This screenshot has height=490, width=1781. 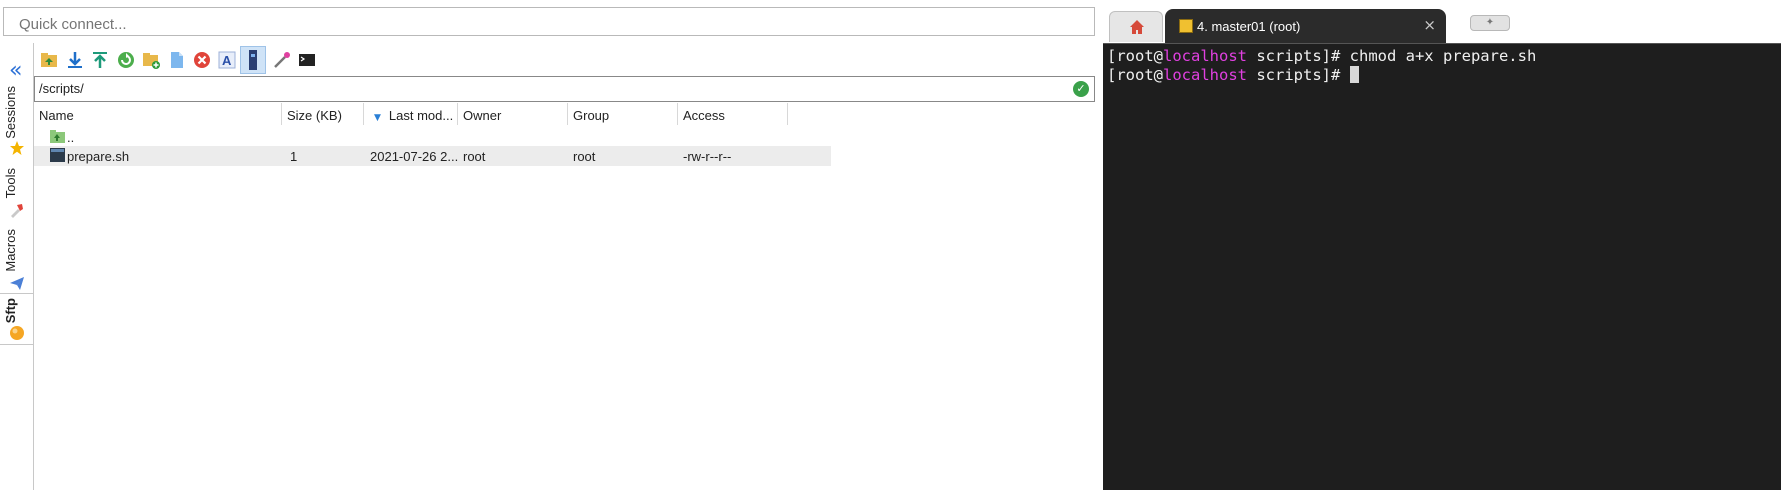 I want to click on path-ok-icon: ✓, so click(x=1081, y=89).